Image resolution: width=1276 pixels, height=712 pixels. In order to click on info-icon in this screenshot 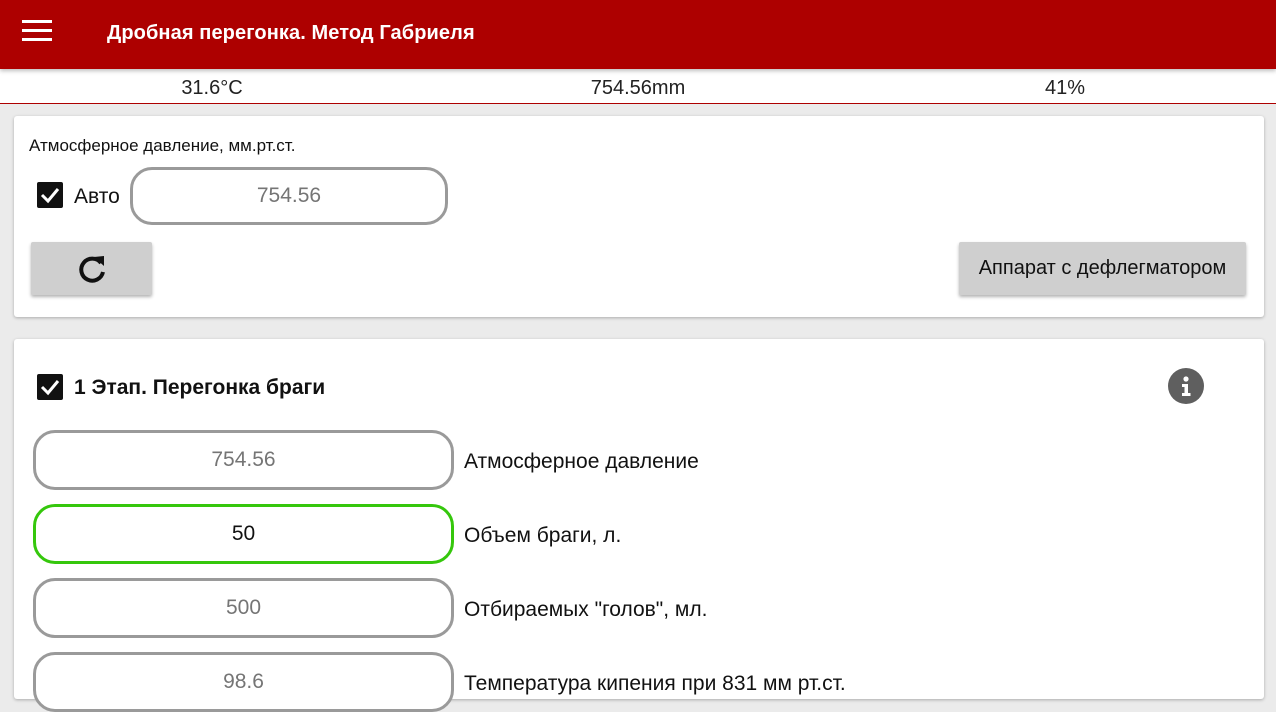, I will do `click(1186, 386)`.